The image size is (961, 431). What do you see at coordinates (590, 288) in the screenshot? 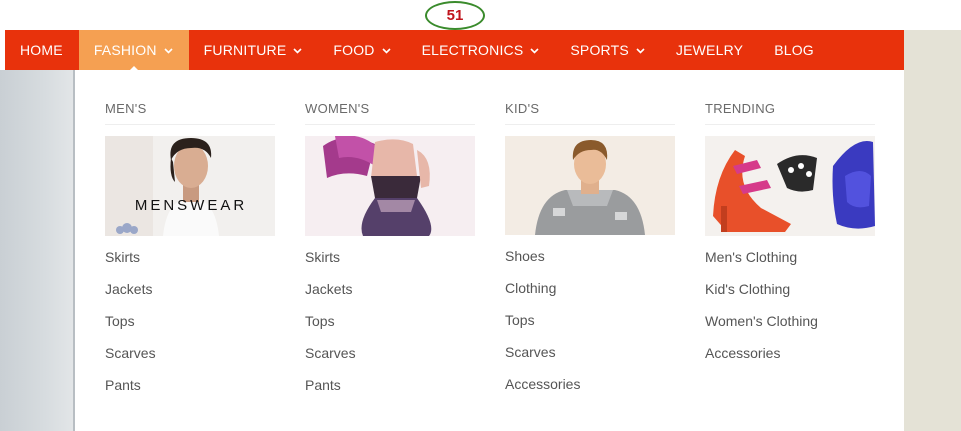
I see `menu-link-clothing: Clothing` at bounding box center [590, 288].